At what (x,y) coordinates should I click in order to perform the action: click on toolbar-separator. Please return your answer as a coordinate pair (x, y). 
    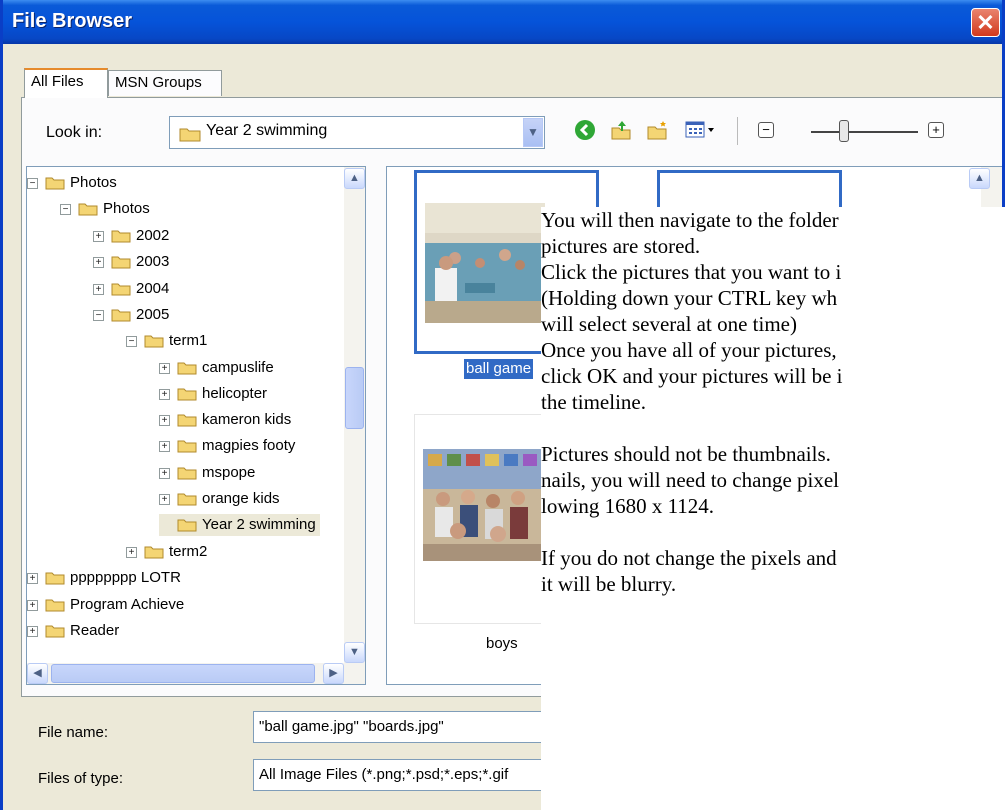
    Looking at the image, I should click on (737, 131).